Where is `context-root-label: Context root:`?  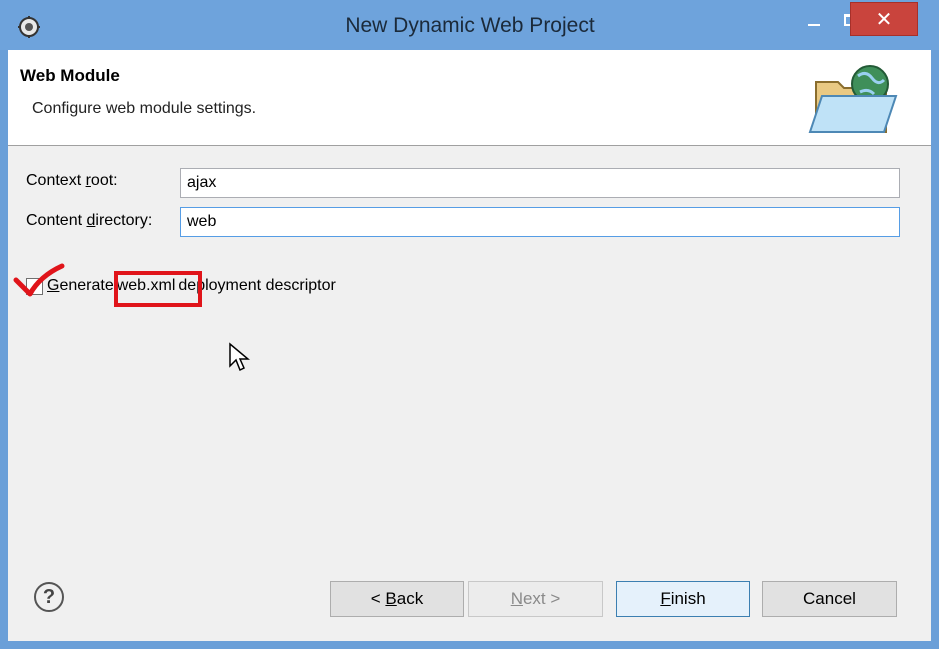
context-root-label: Context root: is located at coordinates (72, 180).